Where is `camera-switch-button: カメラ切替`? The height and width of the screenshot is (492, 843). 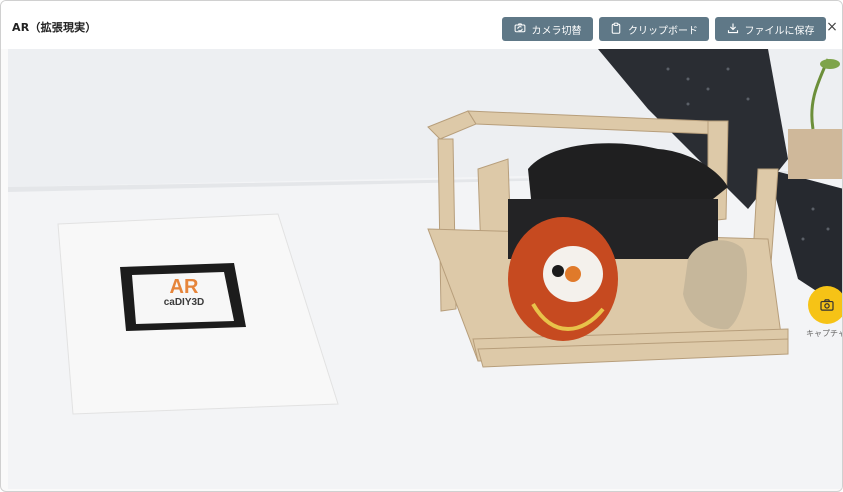
camera-switch-button: カメラ切替 is located at coordinates (547, 29).